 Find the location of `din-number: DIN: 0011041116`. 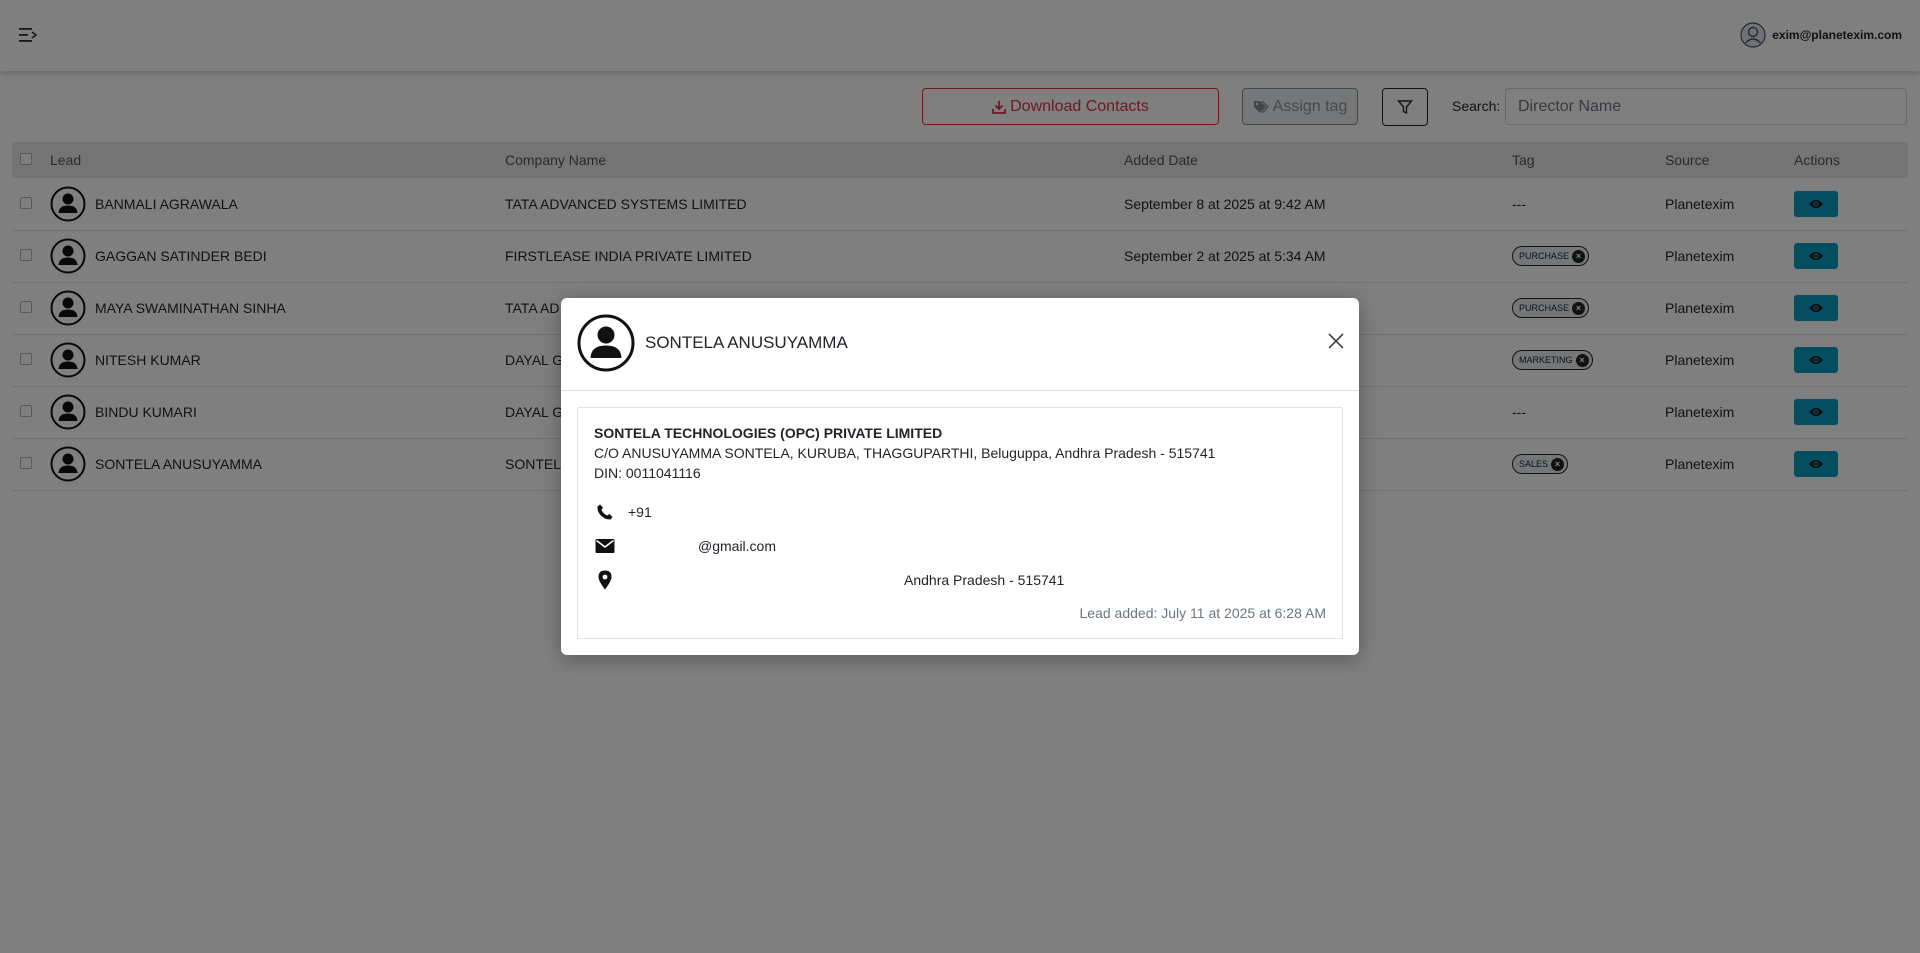

din-number: DIN: 0011041116 is located at coordinates (647, 473).